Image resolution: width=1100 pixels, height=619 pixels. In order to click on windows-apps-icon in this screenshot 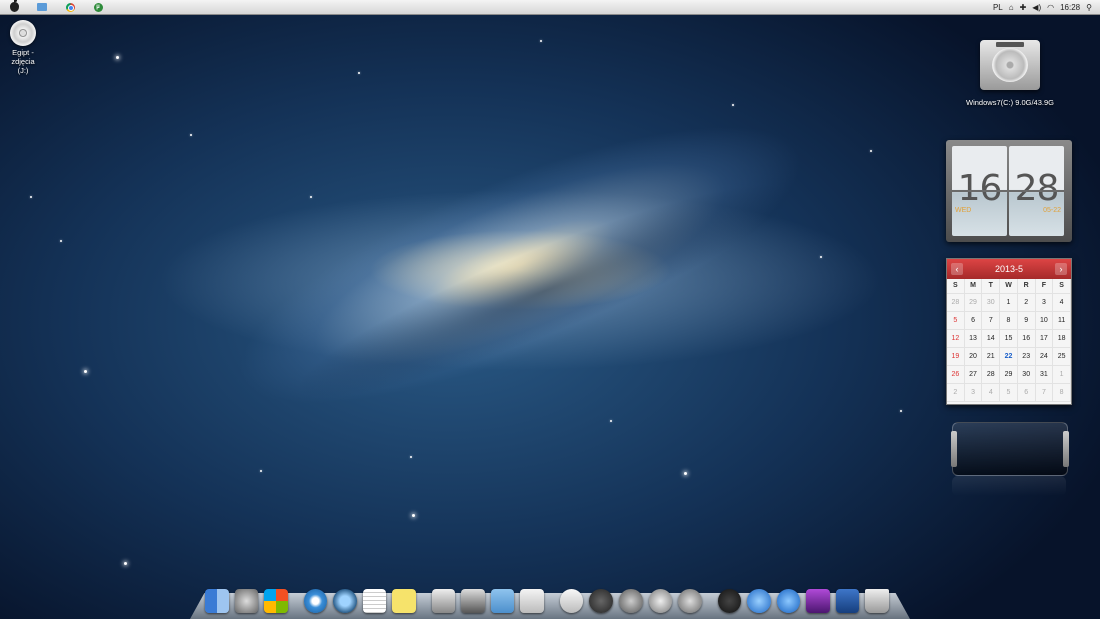, I will do `click(276, 601)`.